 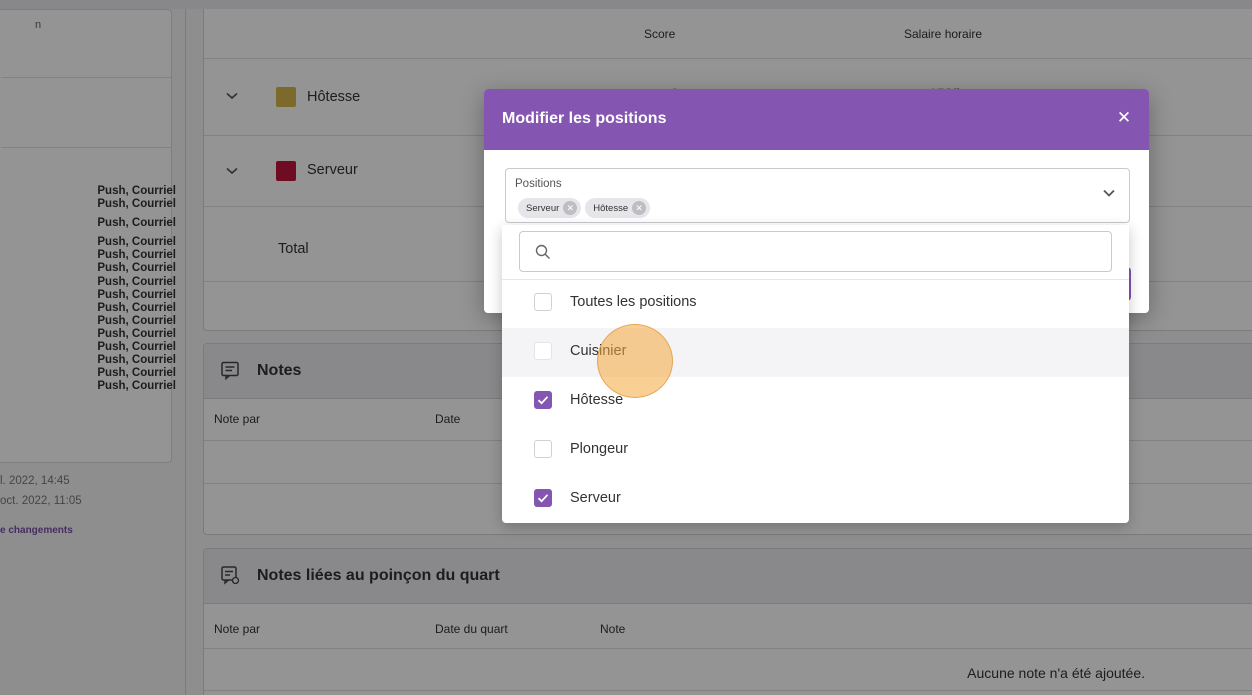 I want to click on option-label: Toutes les positions, so click(x=633, y=302).